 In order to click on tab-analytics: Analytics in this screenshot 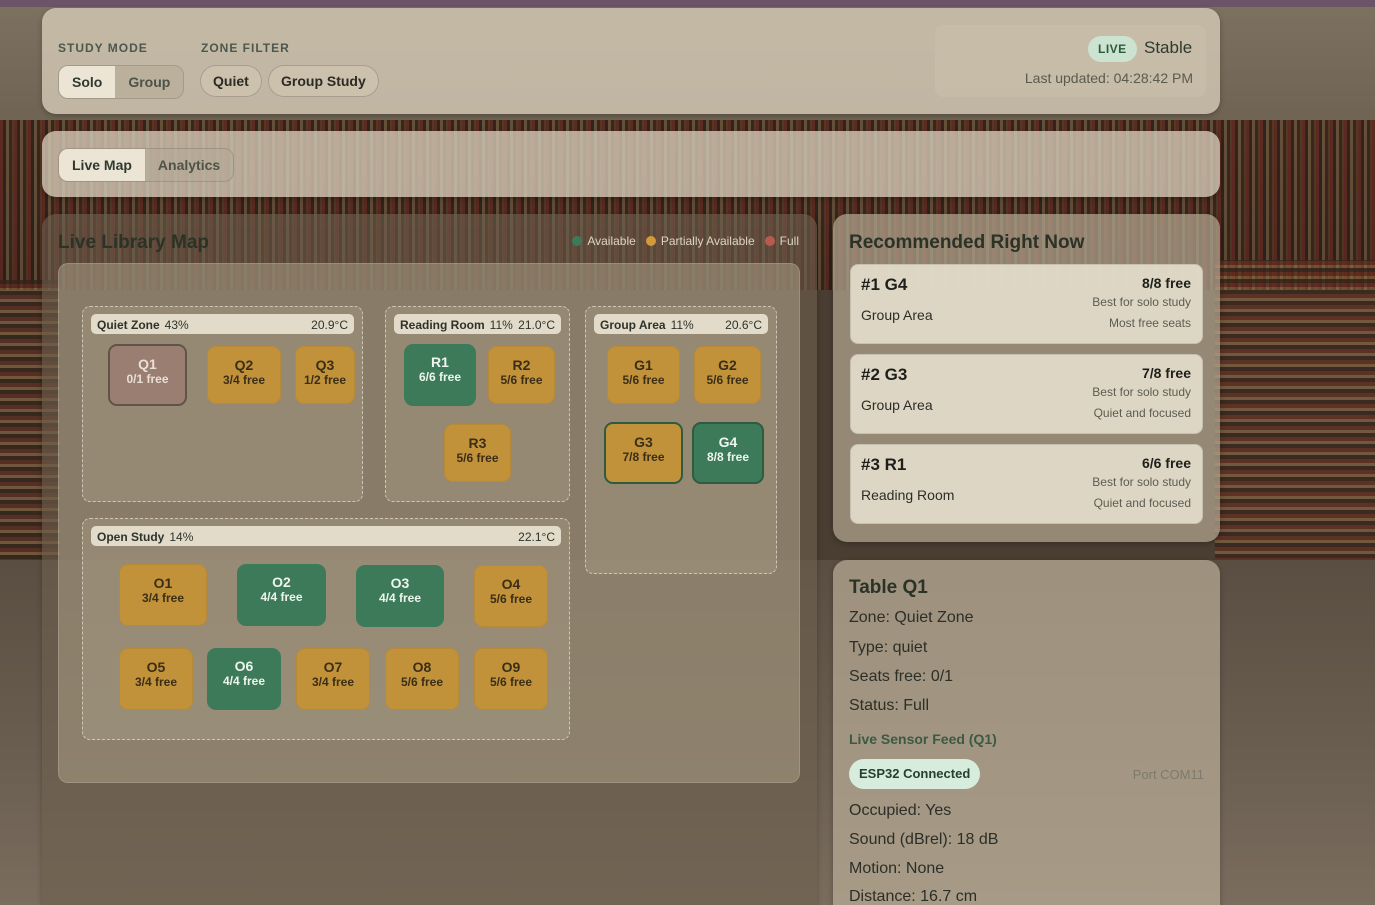, I will do `click(189, 165)`.